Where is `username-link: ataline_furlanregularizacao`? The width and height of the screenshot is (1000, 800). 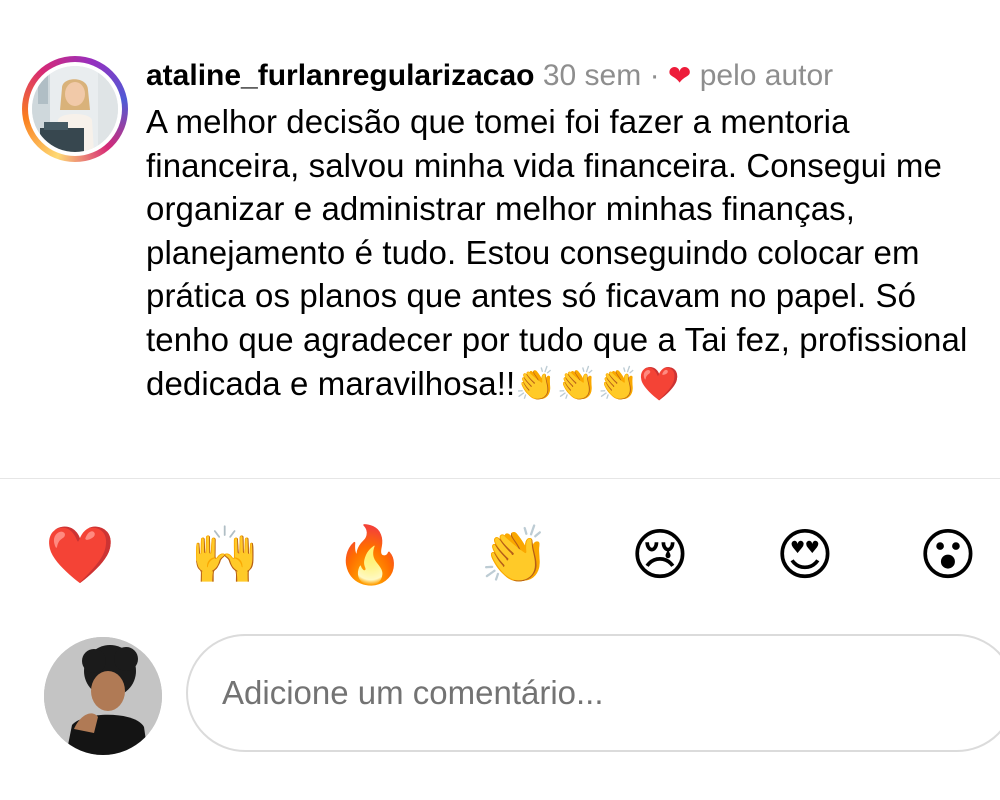 username-link: ataline_furlanregularizacao is located at coordinates (340, 75).